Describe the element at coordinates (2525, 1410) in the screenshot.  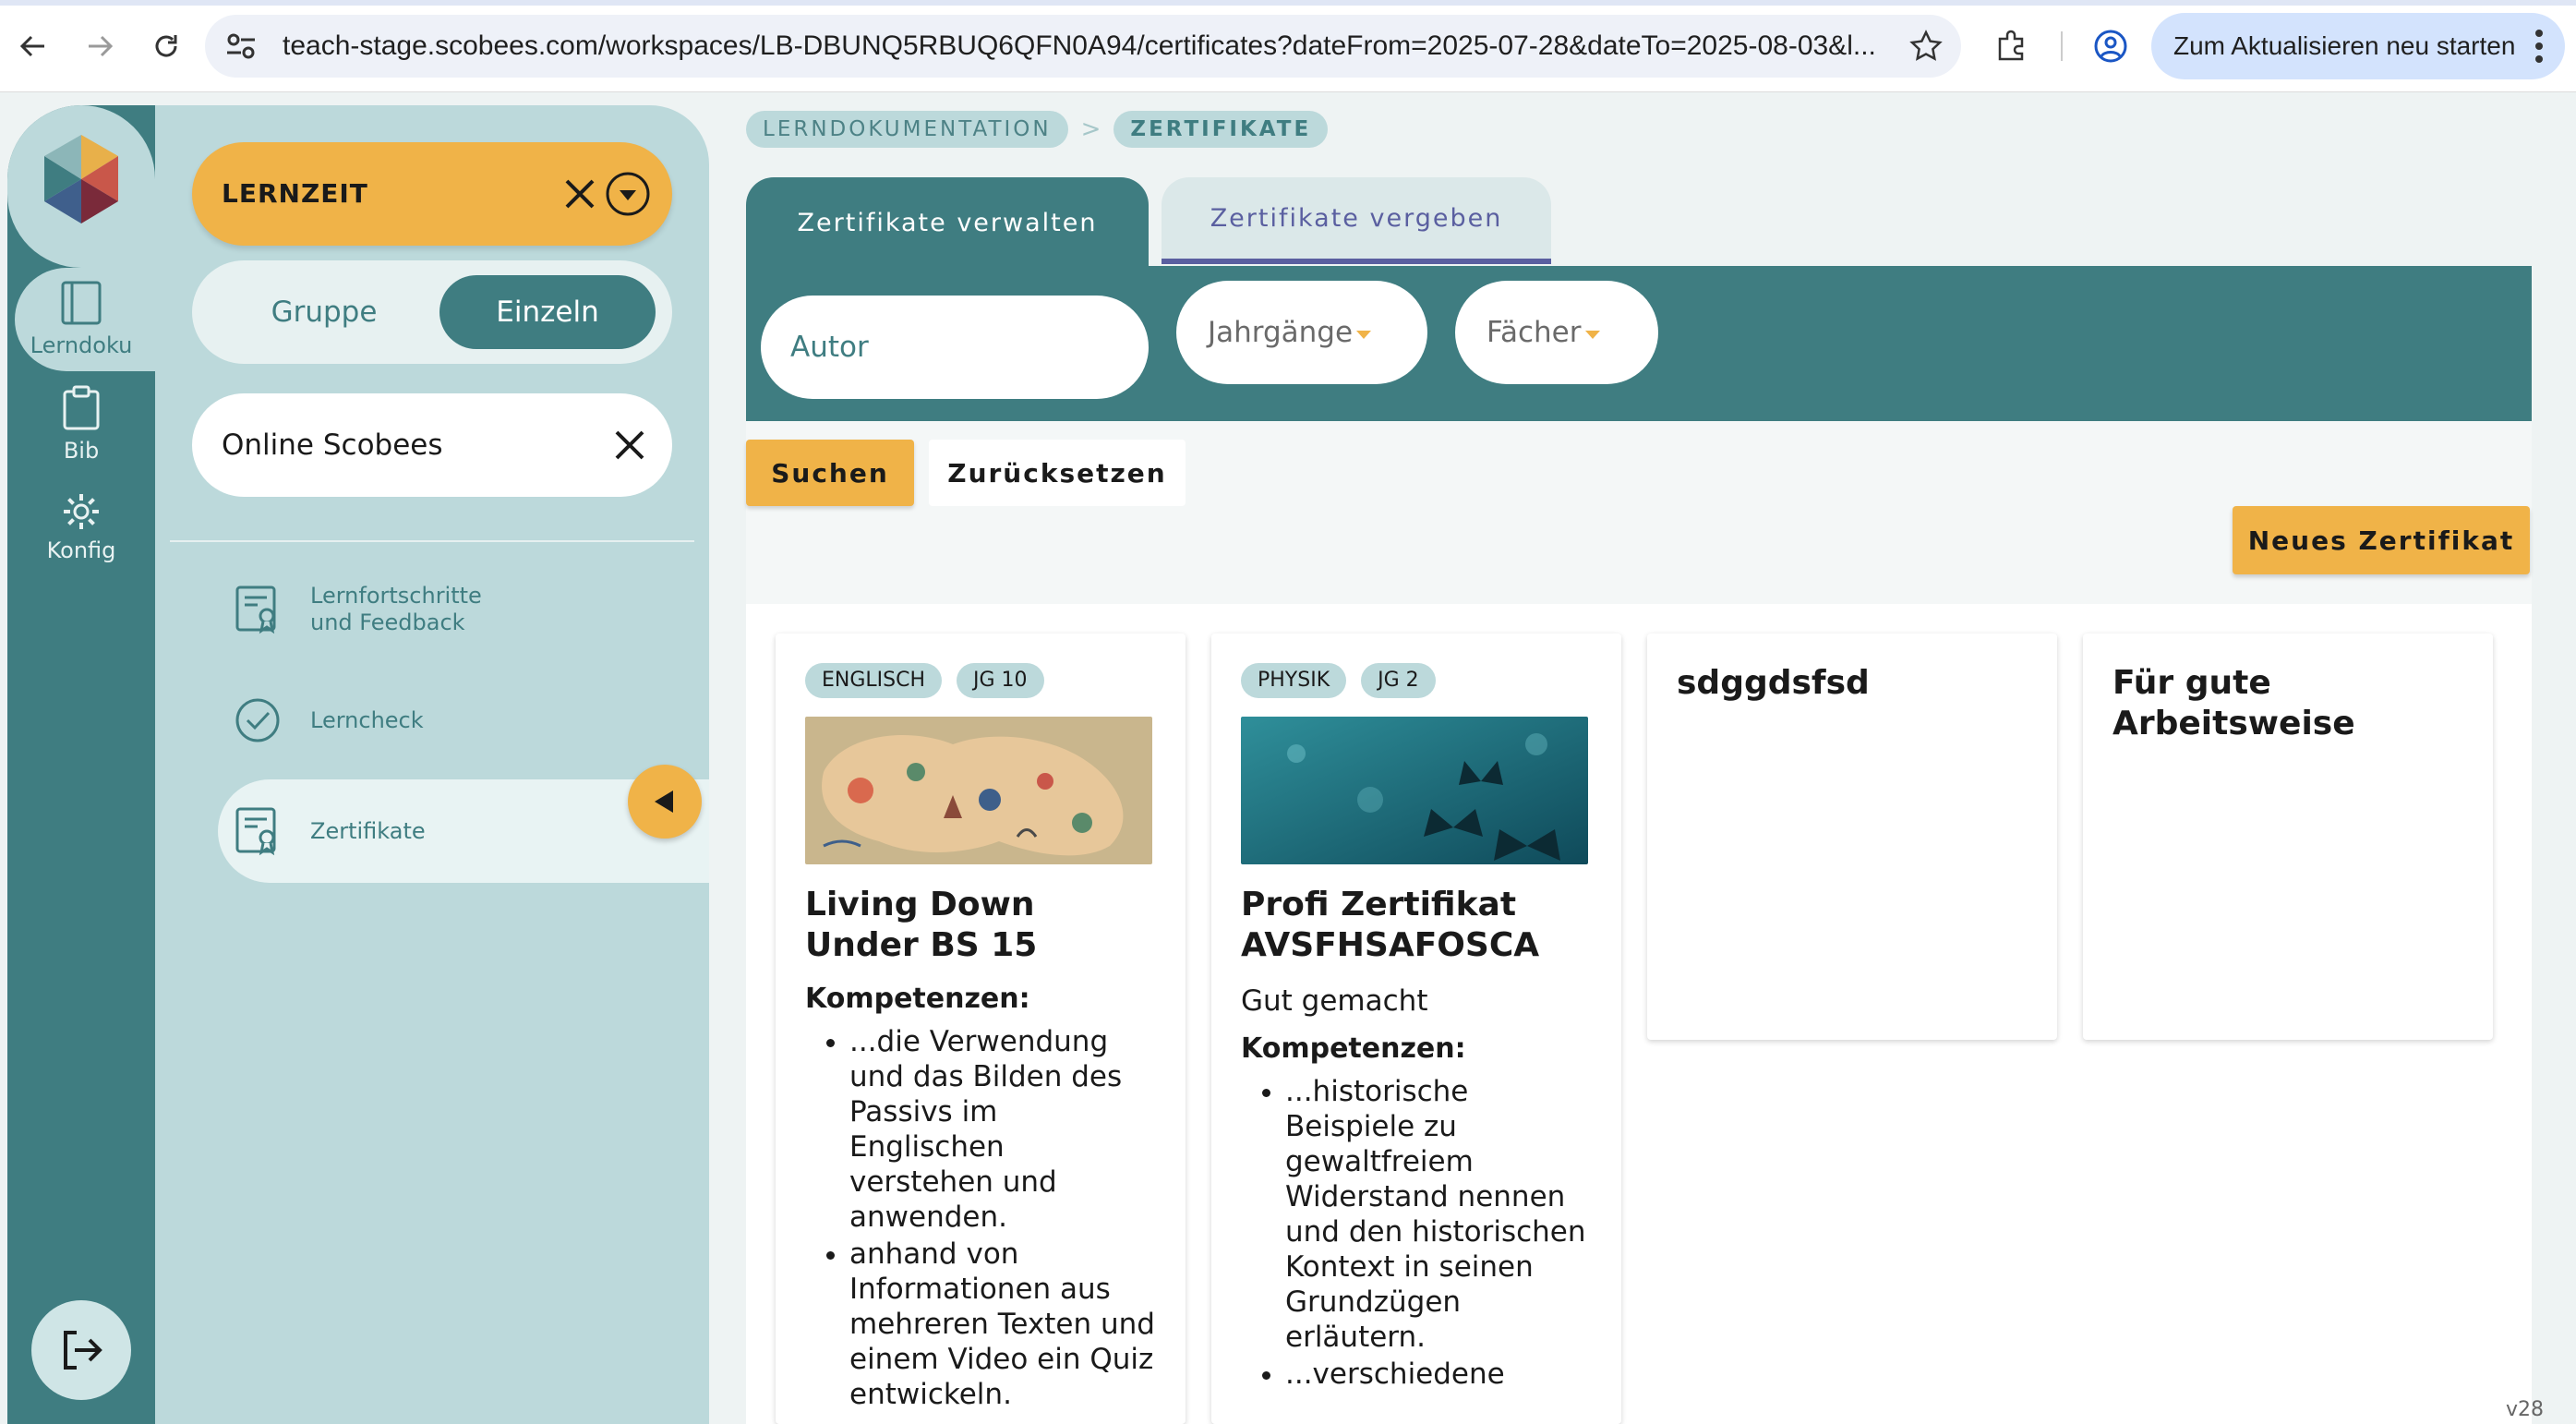
I see `version-label: v28` at that location.